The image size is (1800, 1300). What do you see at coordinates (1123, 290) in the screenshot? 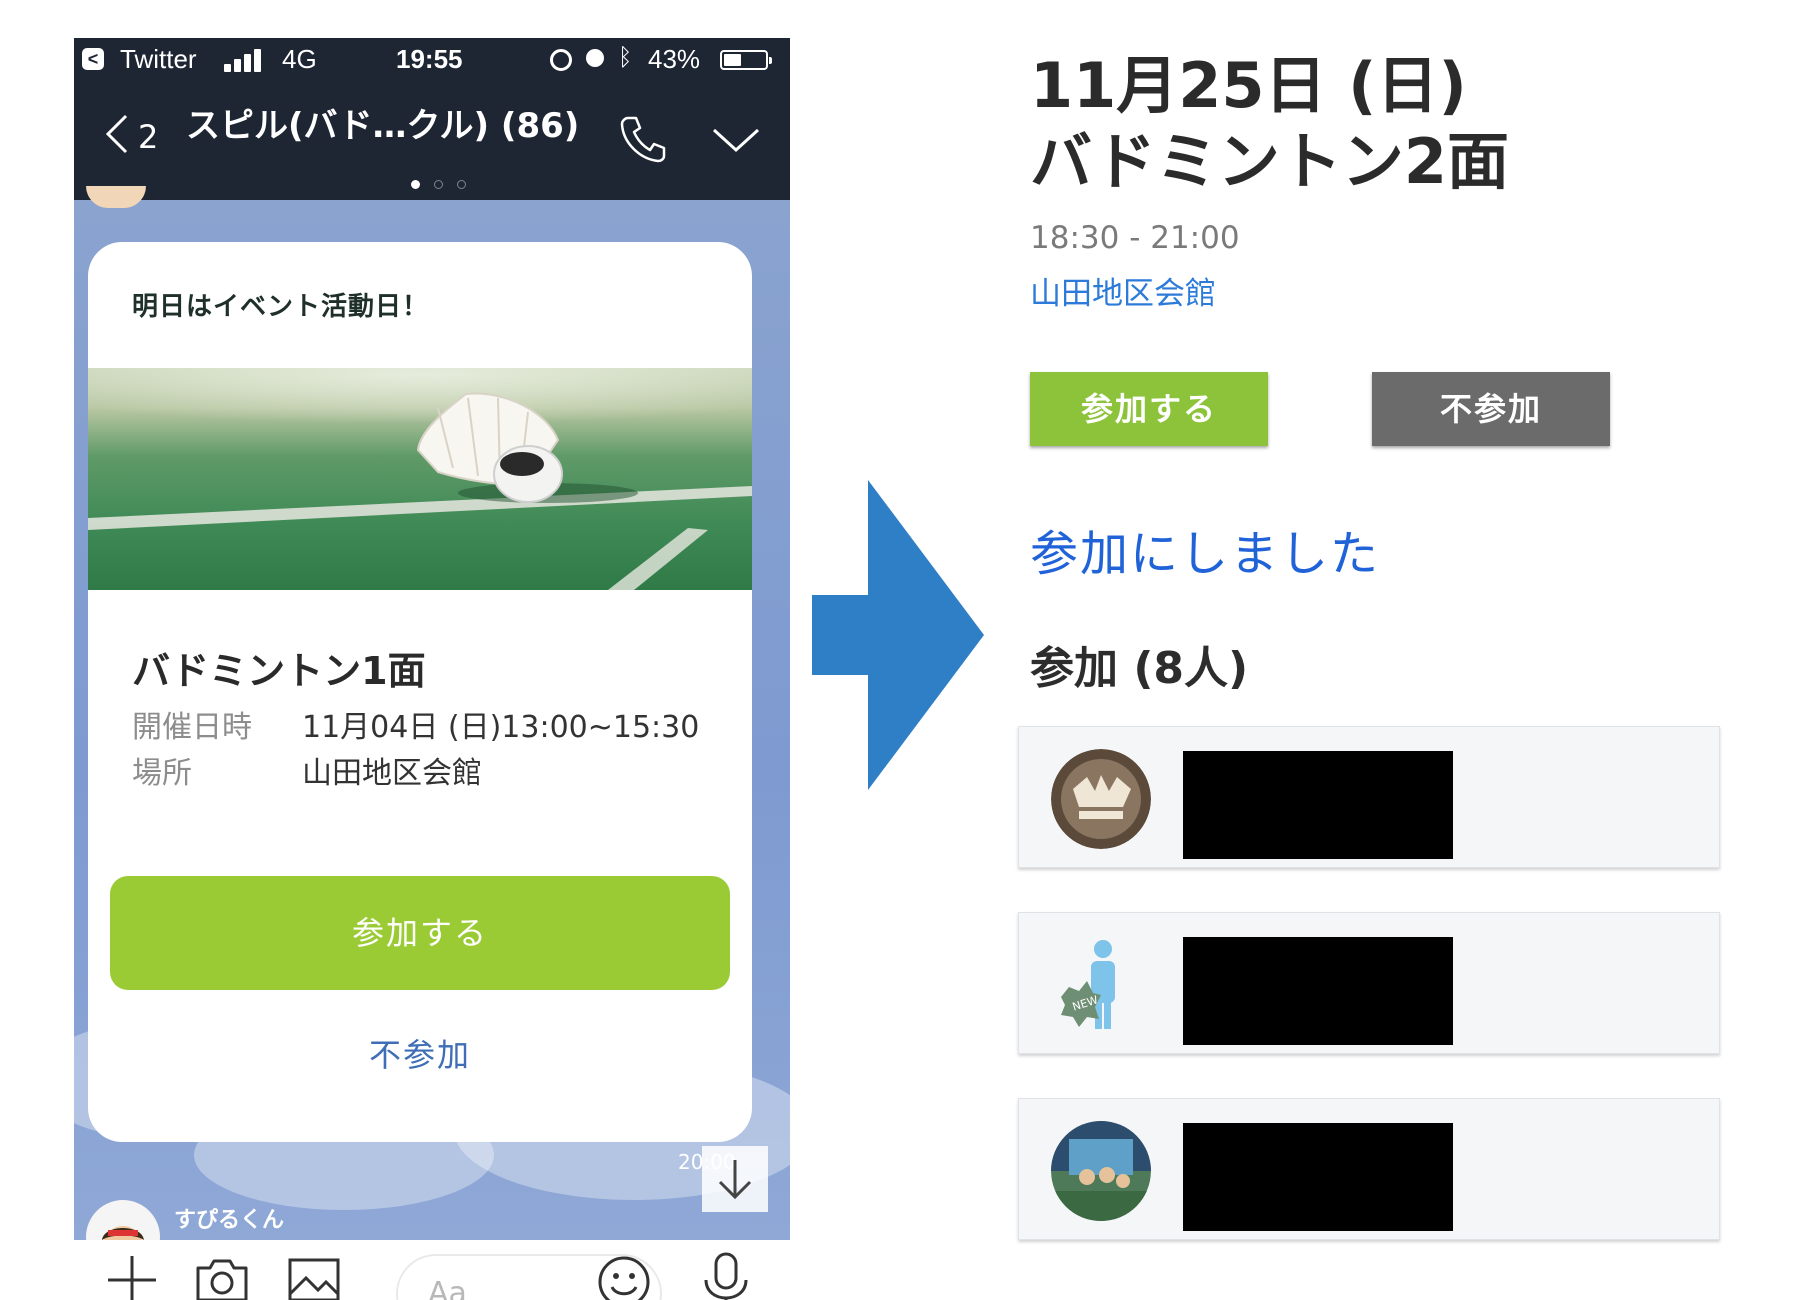
I see `event-detail-place-link: 山田地区会館` at bounding box center [1123, 290].